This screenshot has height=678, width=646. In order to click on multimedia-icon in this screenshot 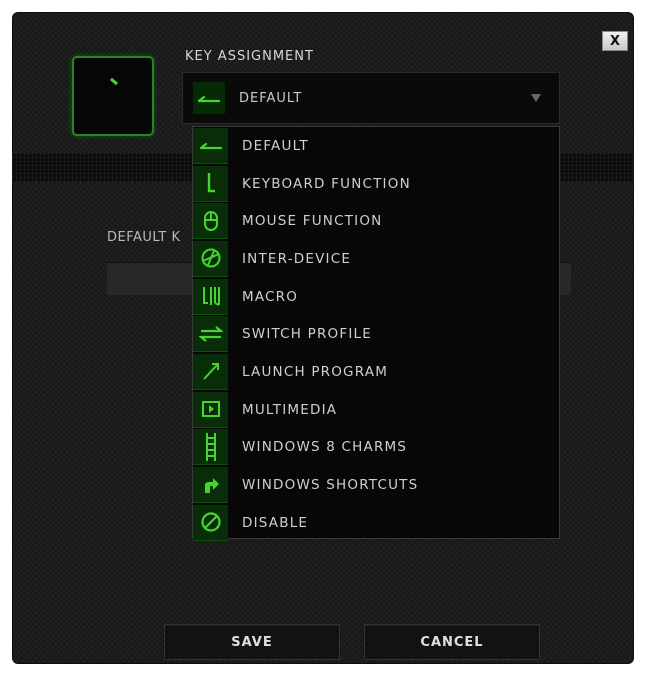, I will do `click(210, 409)`.